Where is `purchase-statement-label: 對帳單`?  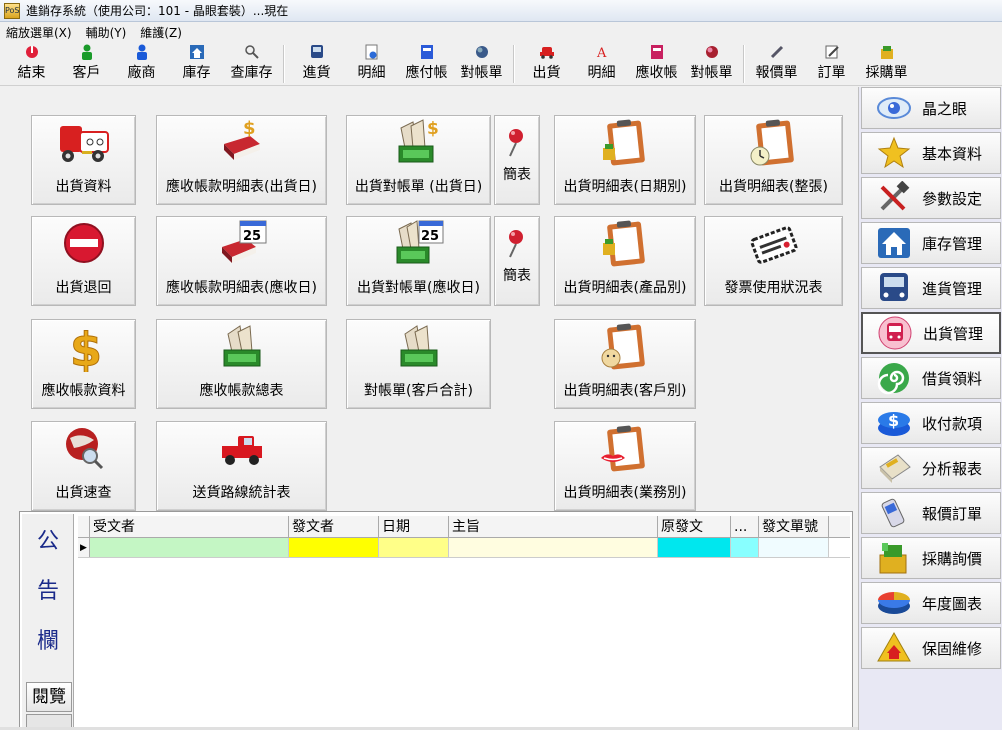
purchase-statement-label: 對帳單 is located at coordinates (481, 73).